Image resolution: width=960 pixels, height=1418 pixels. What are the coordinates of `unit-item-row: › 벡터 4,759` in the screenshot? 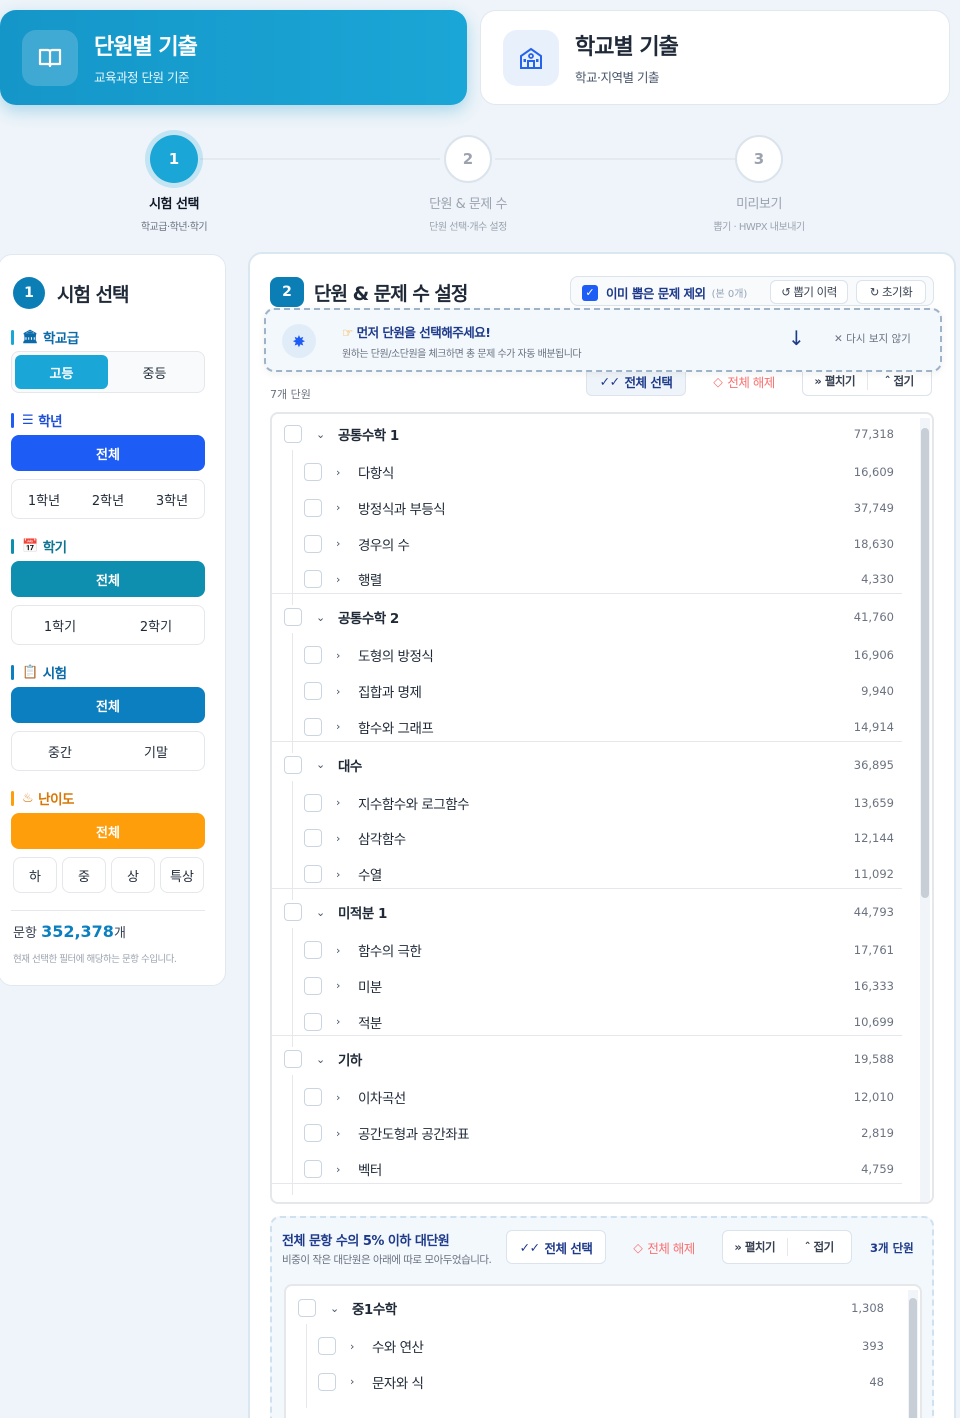 It's located at (599, 1169).